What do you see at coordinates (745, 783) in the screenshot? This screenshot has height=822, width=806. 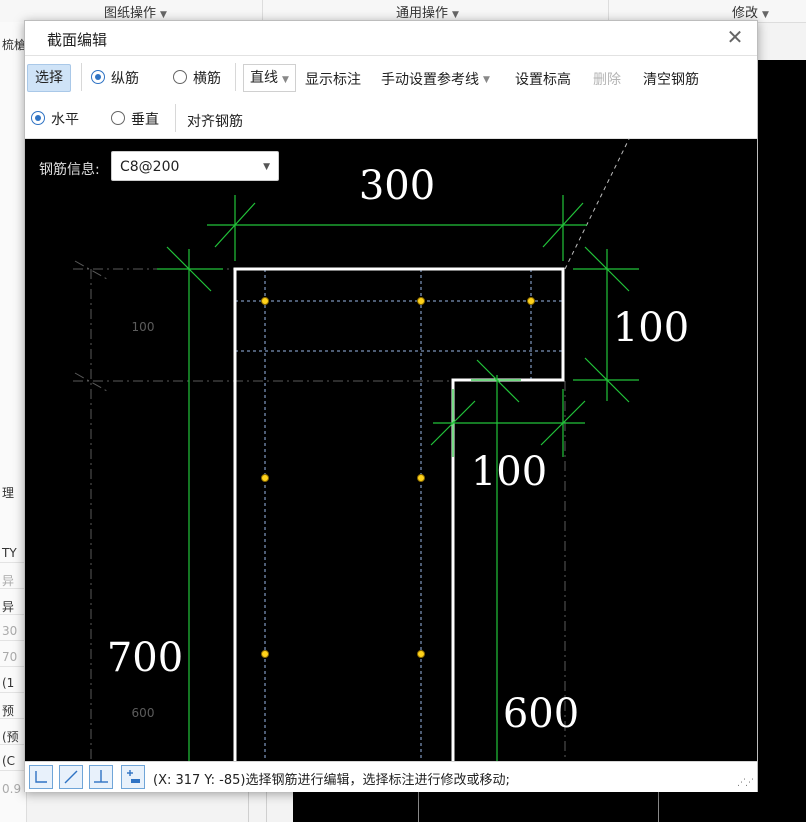 I see `resize-grip-icon: ⋰⋰` at bounding box center [745, 783].